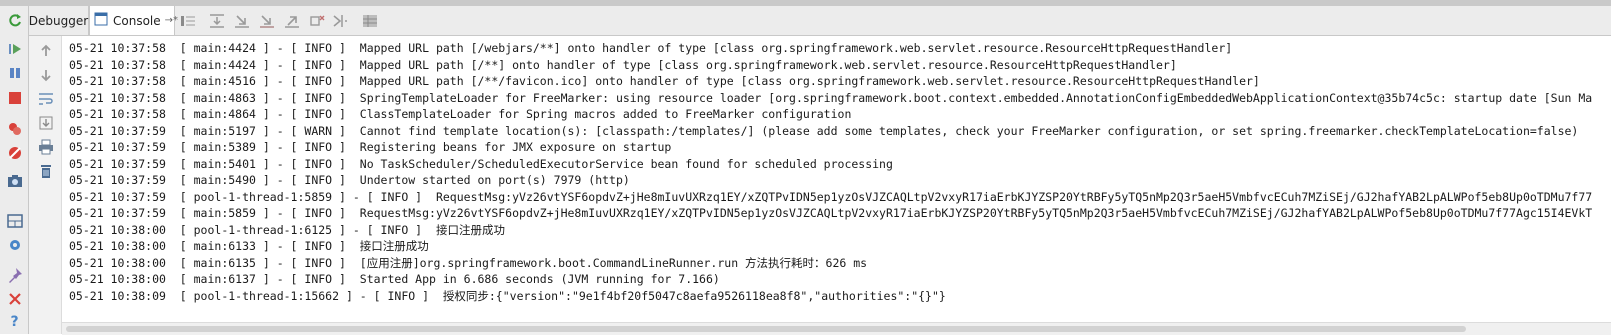 The height and width of the screenshot is (335, 1611). What do you see at coordinates (171, 20) in the screenshot?
I see `tab-console-pin-marker: →*` at bounding box center [171, 20].